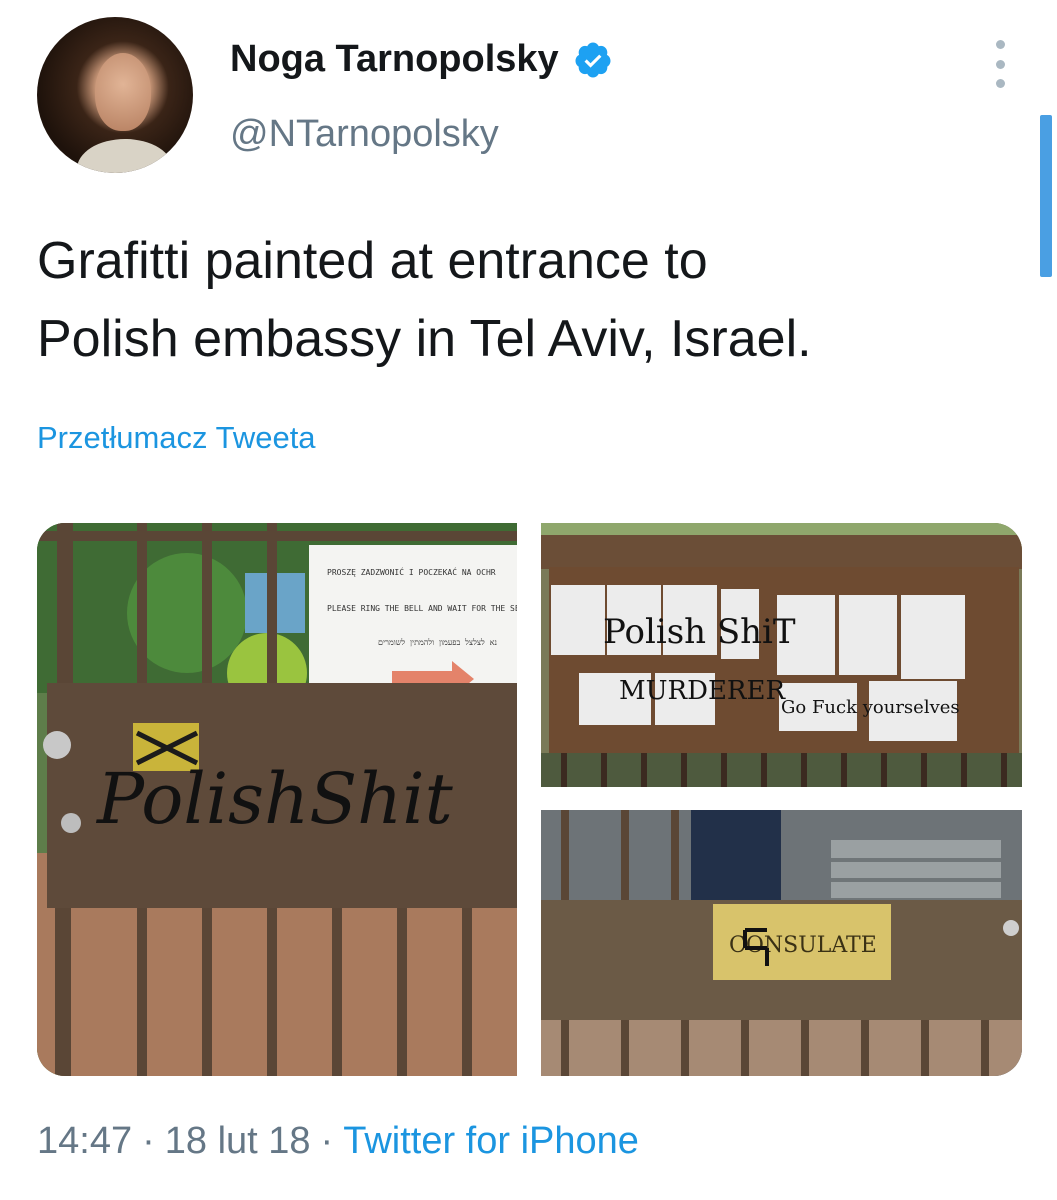 Image resolution: width=1057 pixels, height=1200 pixels. I want to click on photo-notice-board: Polish ShiT MURDERER Go Fuck yourselves, so click(781, 655).